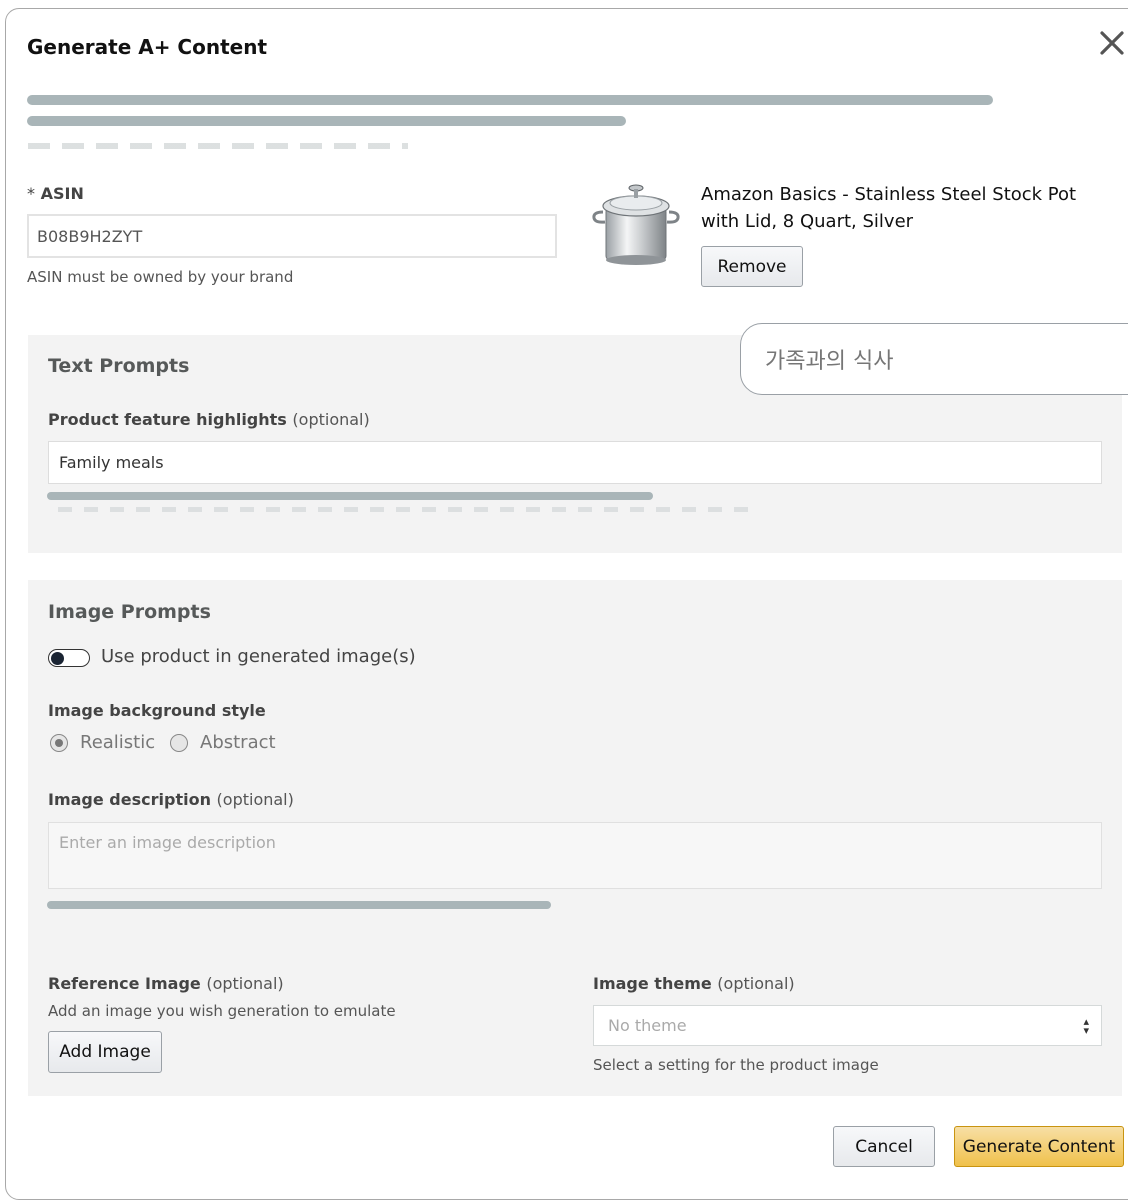 The height and width of the screenshot is (1200, 1128). What do you see at coordinates (652, 983) in the screenshot?
I see `image-theme-label-text: Image theme` at bounding box center [652, 983].